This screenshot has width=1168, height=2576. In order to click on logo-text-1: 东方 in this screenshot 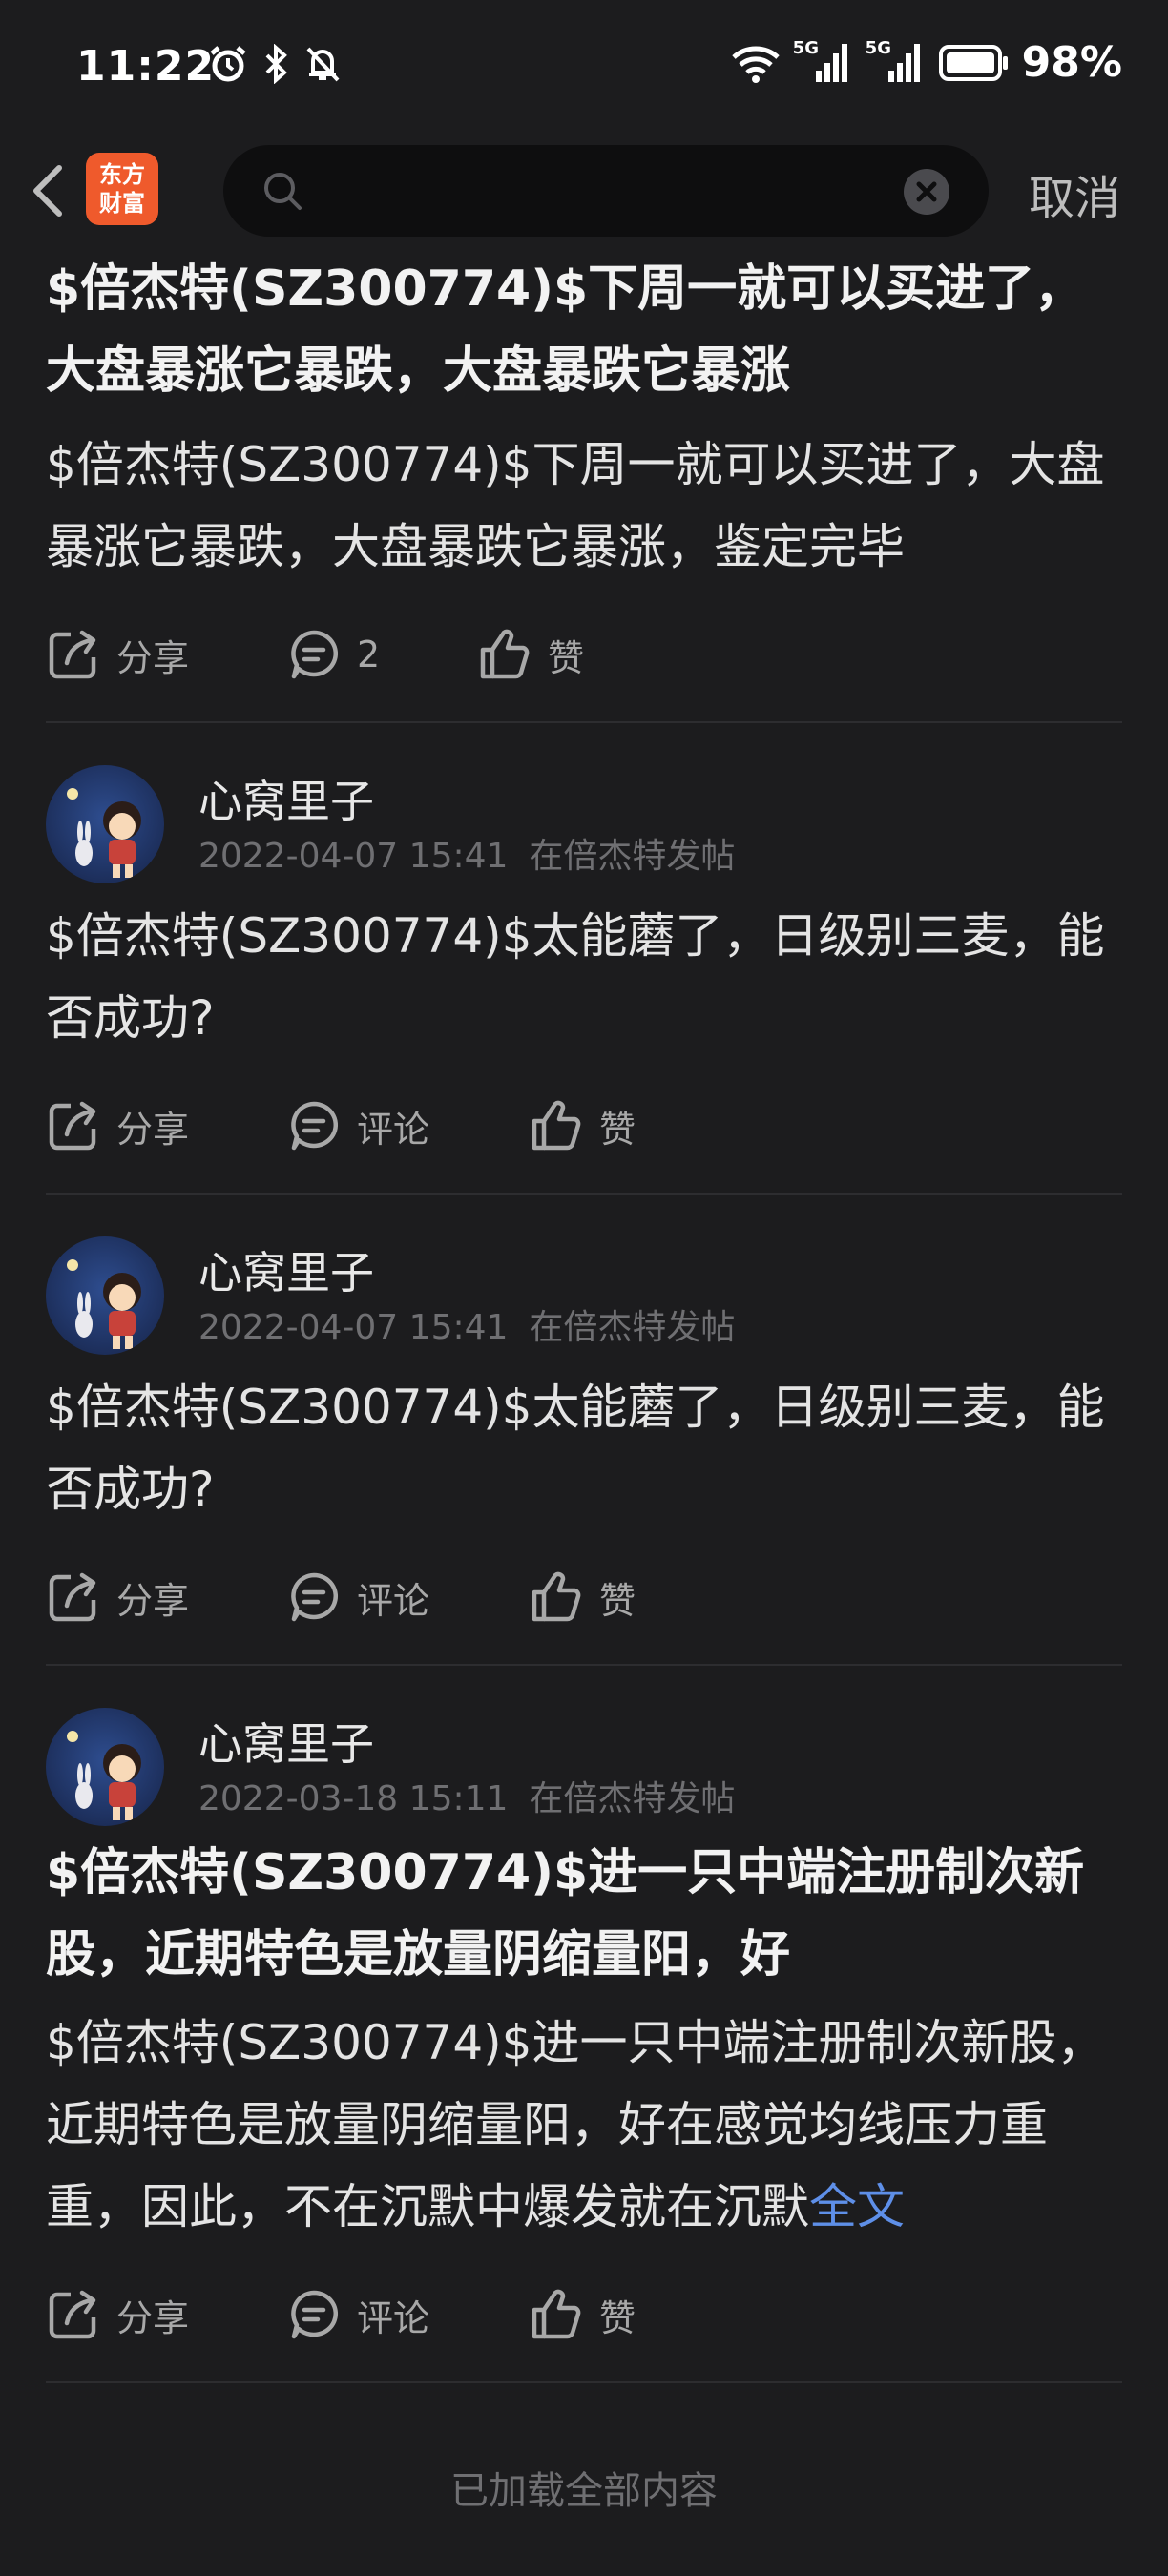, I will do `click(122, 174)`.